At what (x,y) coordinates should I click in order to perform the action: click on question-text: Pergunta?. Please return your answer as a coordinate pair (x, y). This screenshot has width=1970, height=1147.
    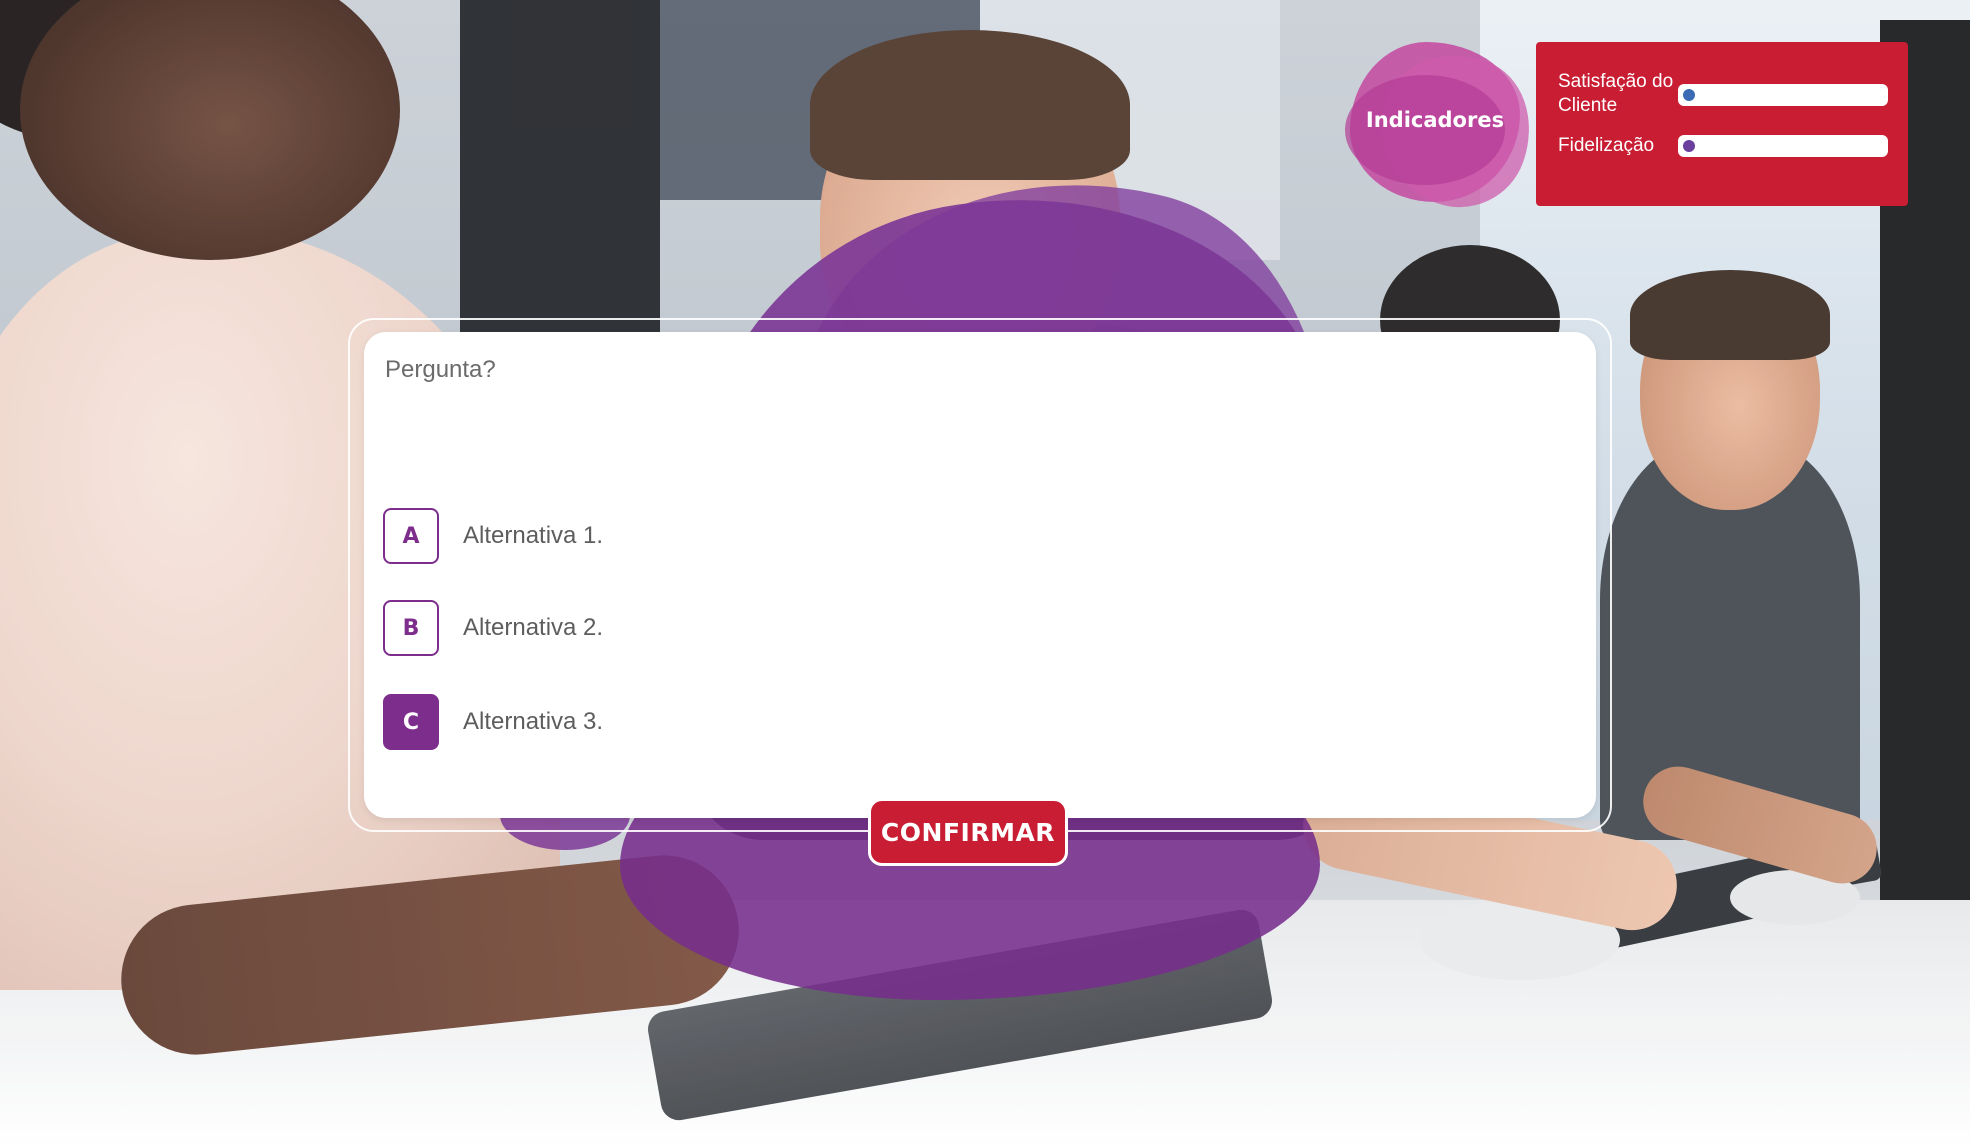
    Looking at the image, I should click on (440, 369).